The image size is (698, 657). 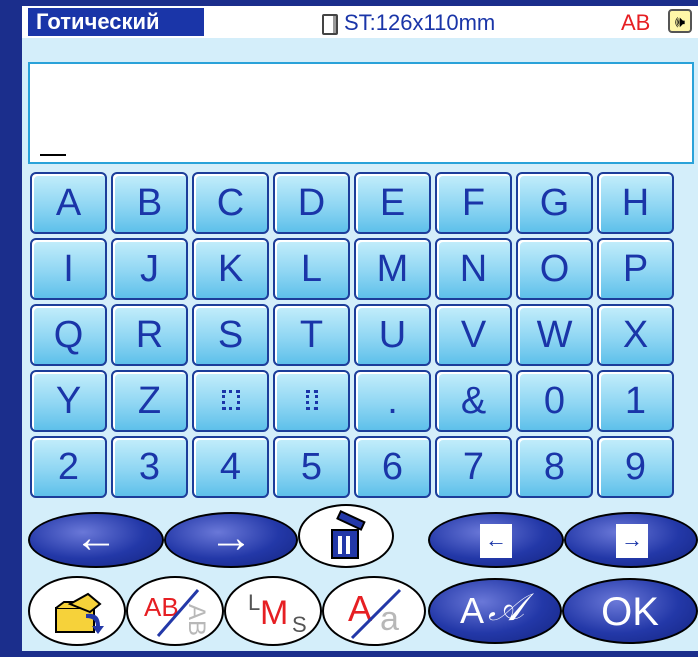 I want to click on key-f: F, so click(x=473, y=203).